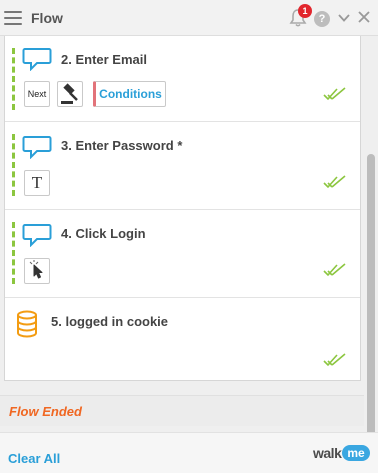 This screenshot has height=473, width=378. I want to click on scrollbar-thumb, so click(371, 304).